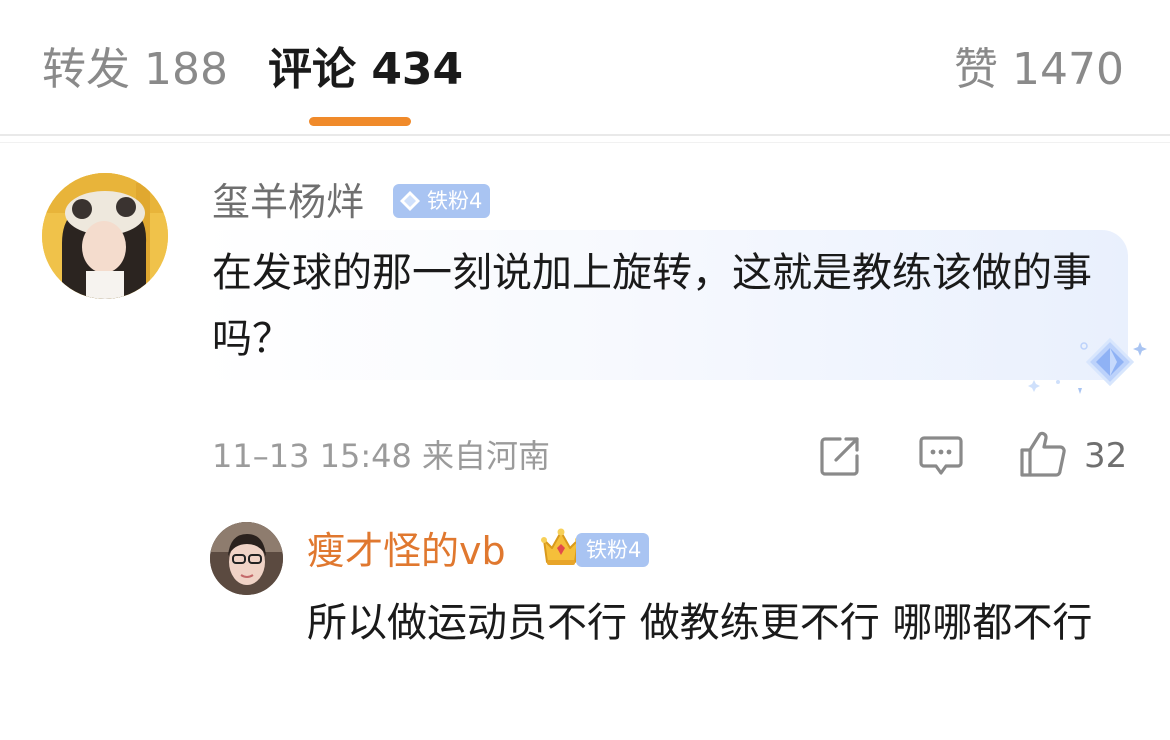 Image resolution: width=1170 pixels, height=740 pixels. Describe the element at coordinates (360, 121) in the screenshot. I see `active-tab-indicator` at that location.